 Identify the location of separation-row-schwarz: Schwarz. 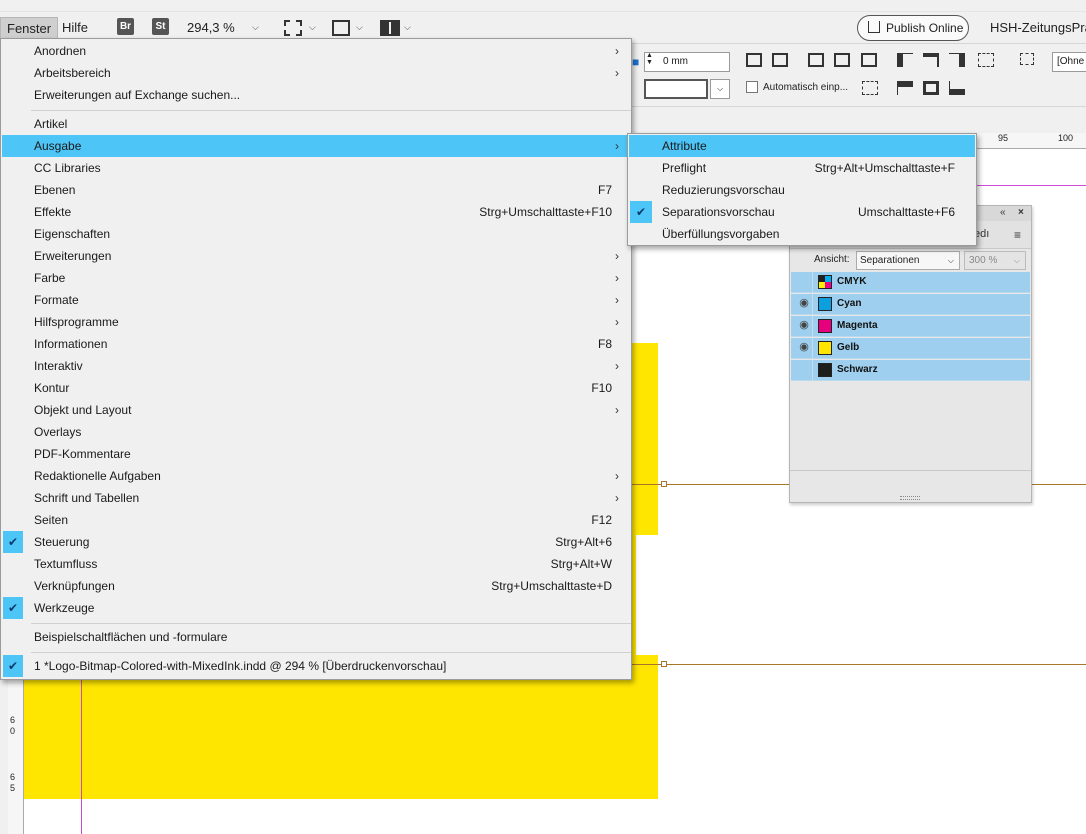
(910, 370).